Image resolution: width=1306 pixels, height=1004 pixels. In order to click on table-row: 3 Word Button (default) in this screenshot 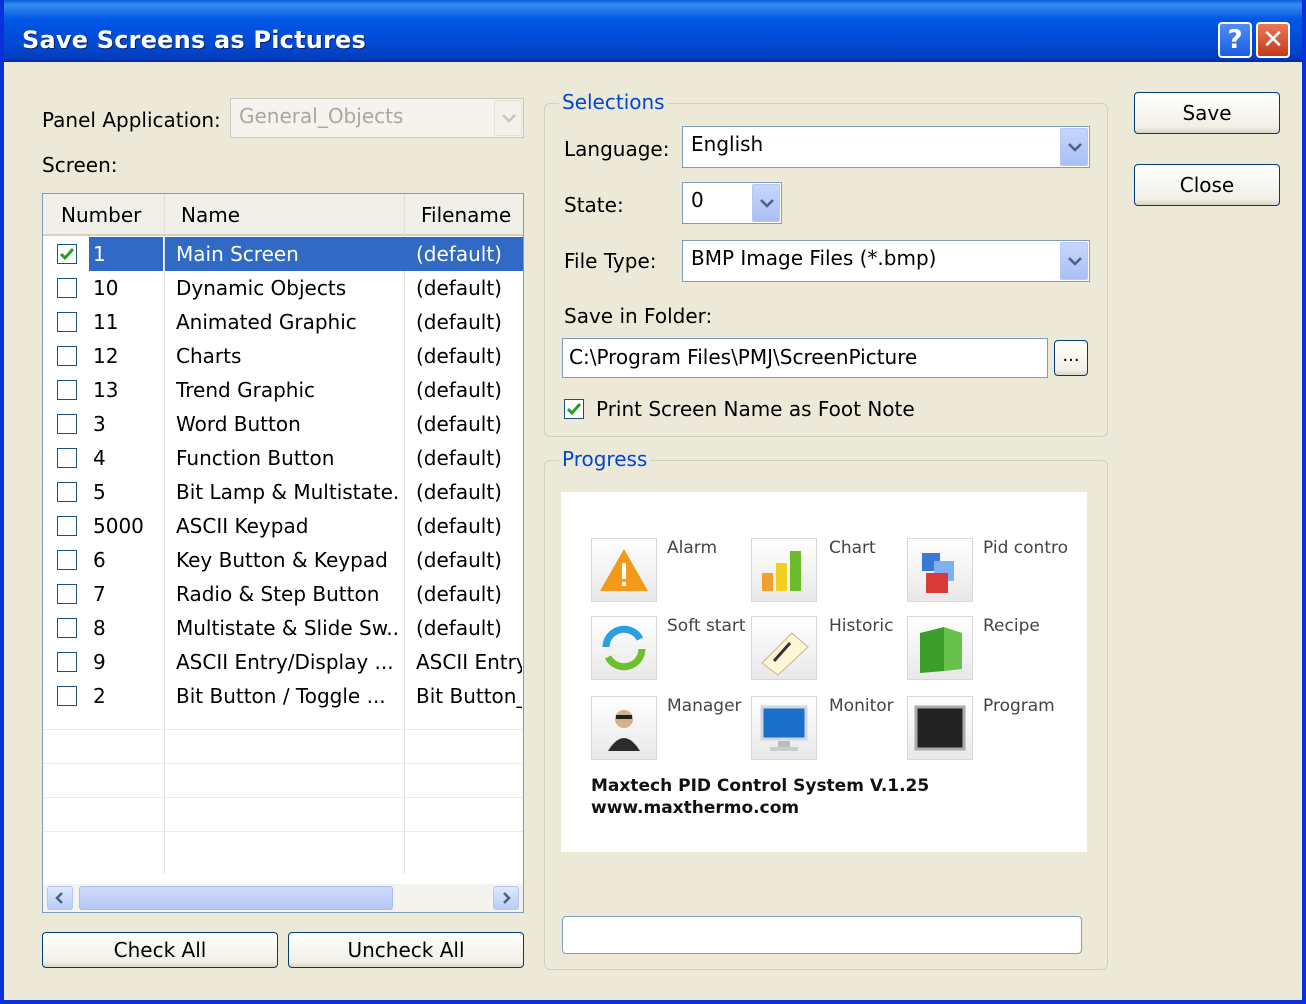, I will do `click(283, 424)`.